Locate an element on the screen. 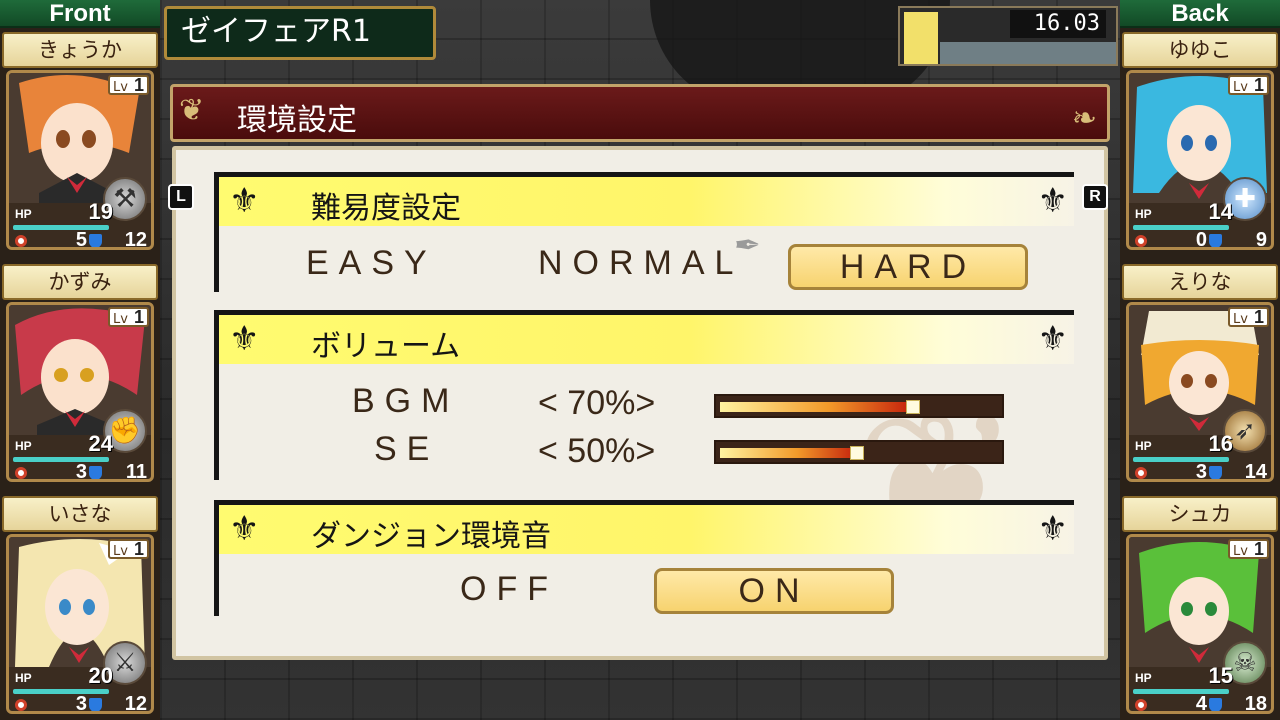 Image resolution: width=1280 pixels, height=720 pixels. se-slider-knob is located at coordinates (857, 453).